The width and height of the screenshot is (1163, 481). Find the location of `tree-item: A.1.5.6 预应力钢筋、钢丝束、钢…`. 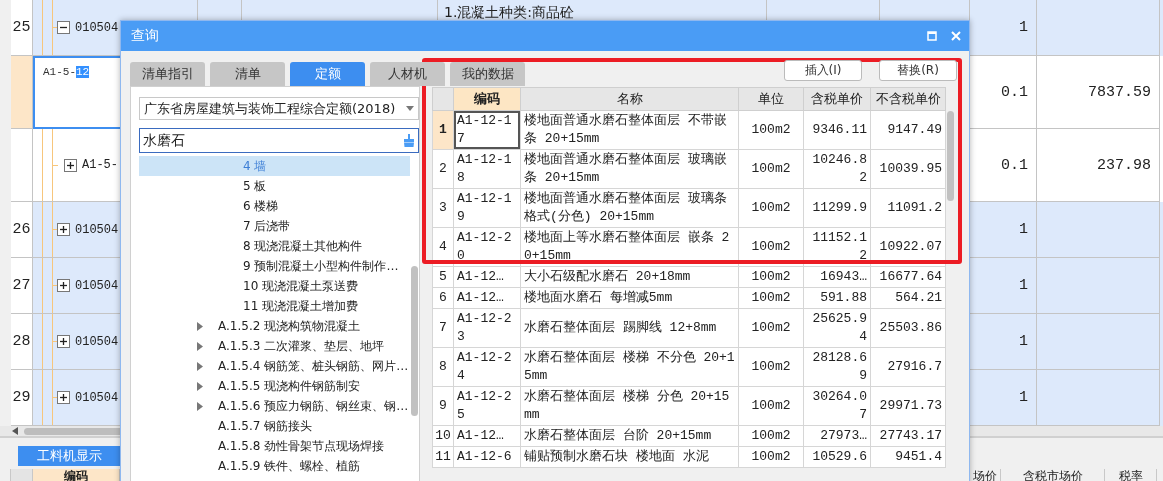

tree-item: A.1.5.6 预应力钢筋、钢丝束、钢… is located at coordinates (274, 406).